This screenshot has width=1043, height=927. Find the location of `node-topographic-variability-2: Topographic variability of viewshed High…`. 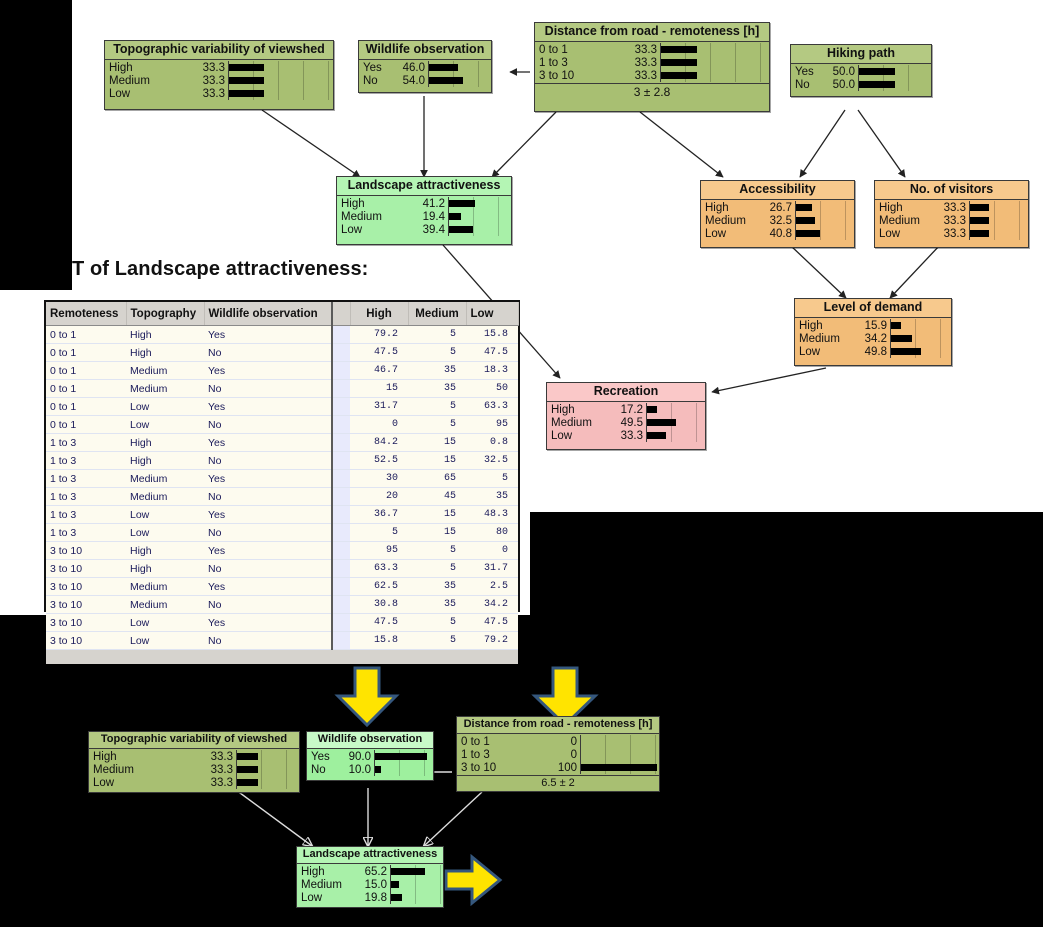

node-topographic-variability-2: Topographic variability of viewshed High… is located at coordinates (194, 762).